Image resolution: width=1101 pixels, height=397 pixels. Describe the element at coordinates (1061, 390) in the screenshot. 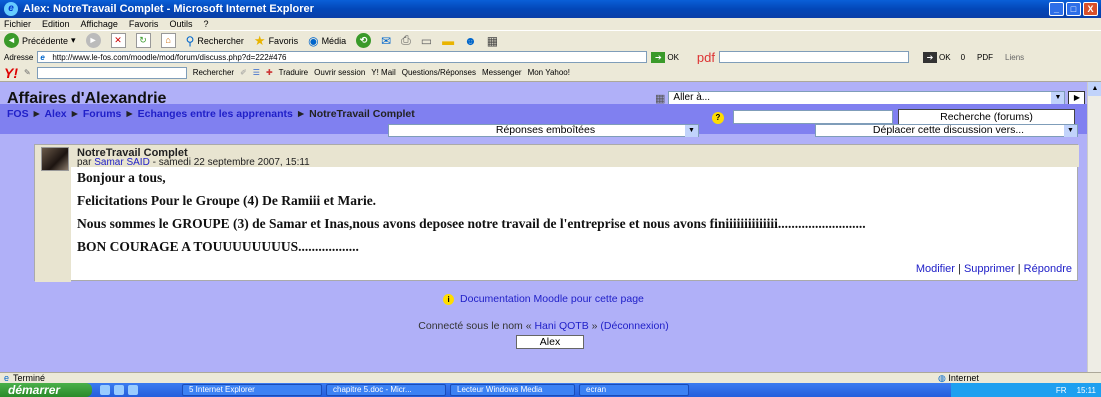

I see `language-indicator: FR` at that location.